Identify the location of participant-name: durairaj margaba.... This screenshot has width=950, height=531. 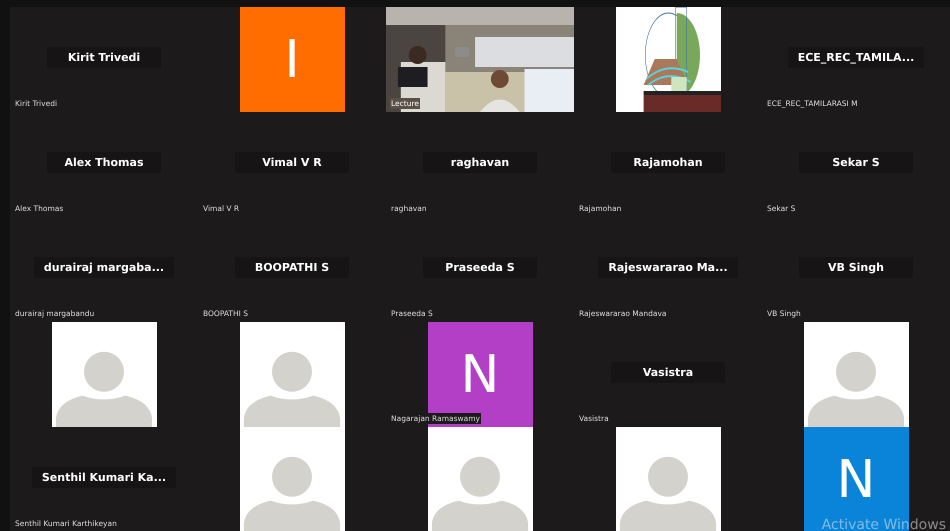
(104, 267).